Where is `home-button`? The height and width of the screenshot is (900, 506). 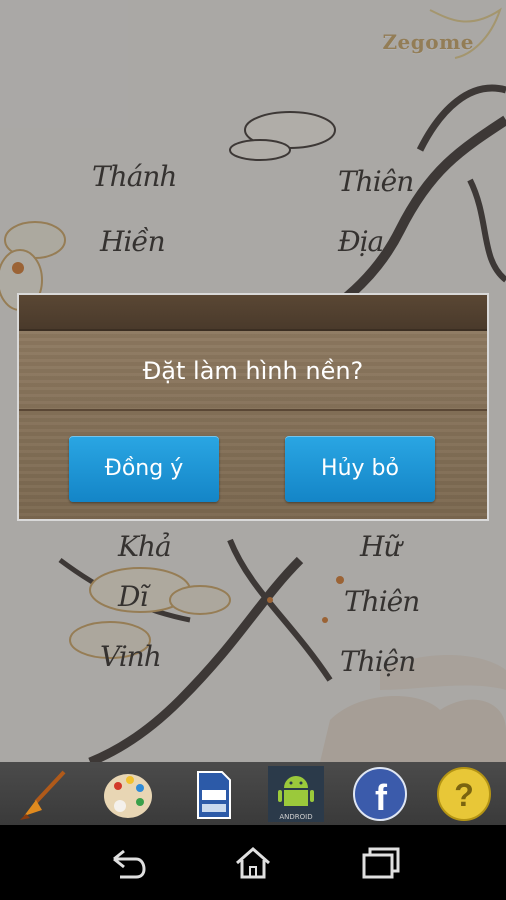
home-button is located at coordinates (253, 863).